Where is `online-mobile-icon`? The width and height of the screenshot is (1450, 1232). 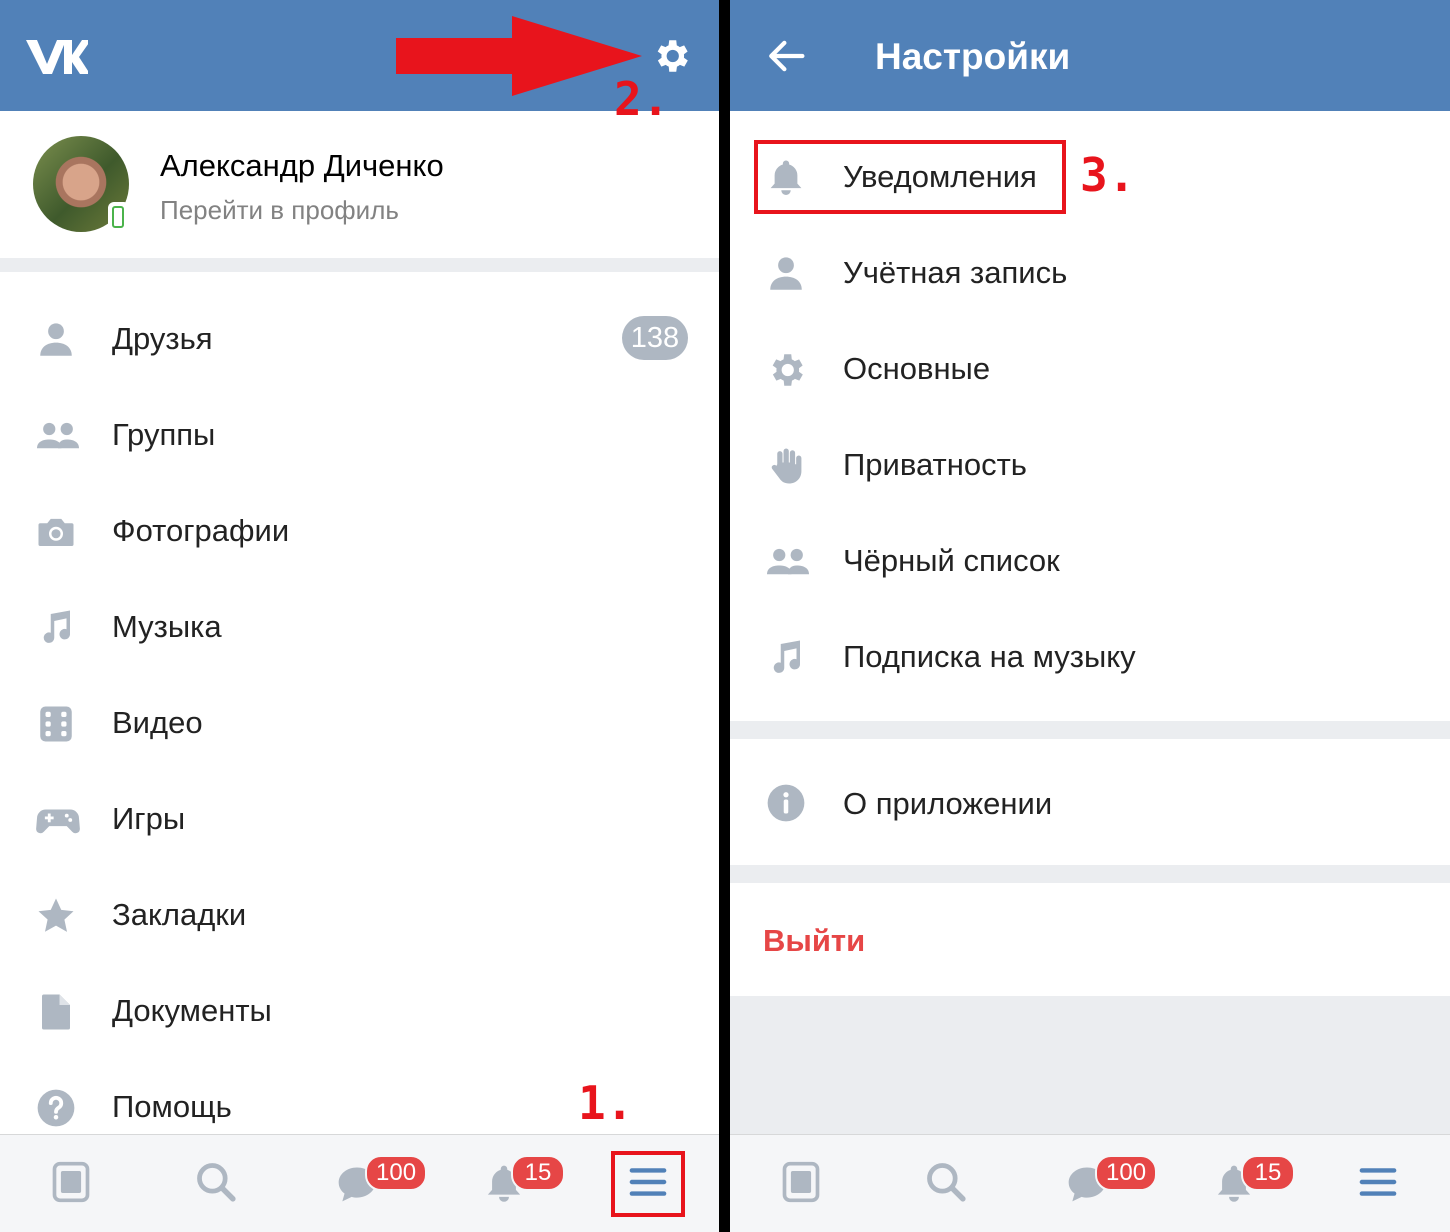
online-mobile-icon is located at coordinates (119, 218).